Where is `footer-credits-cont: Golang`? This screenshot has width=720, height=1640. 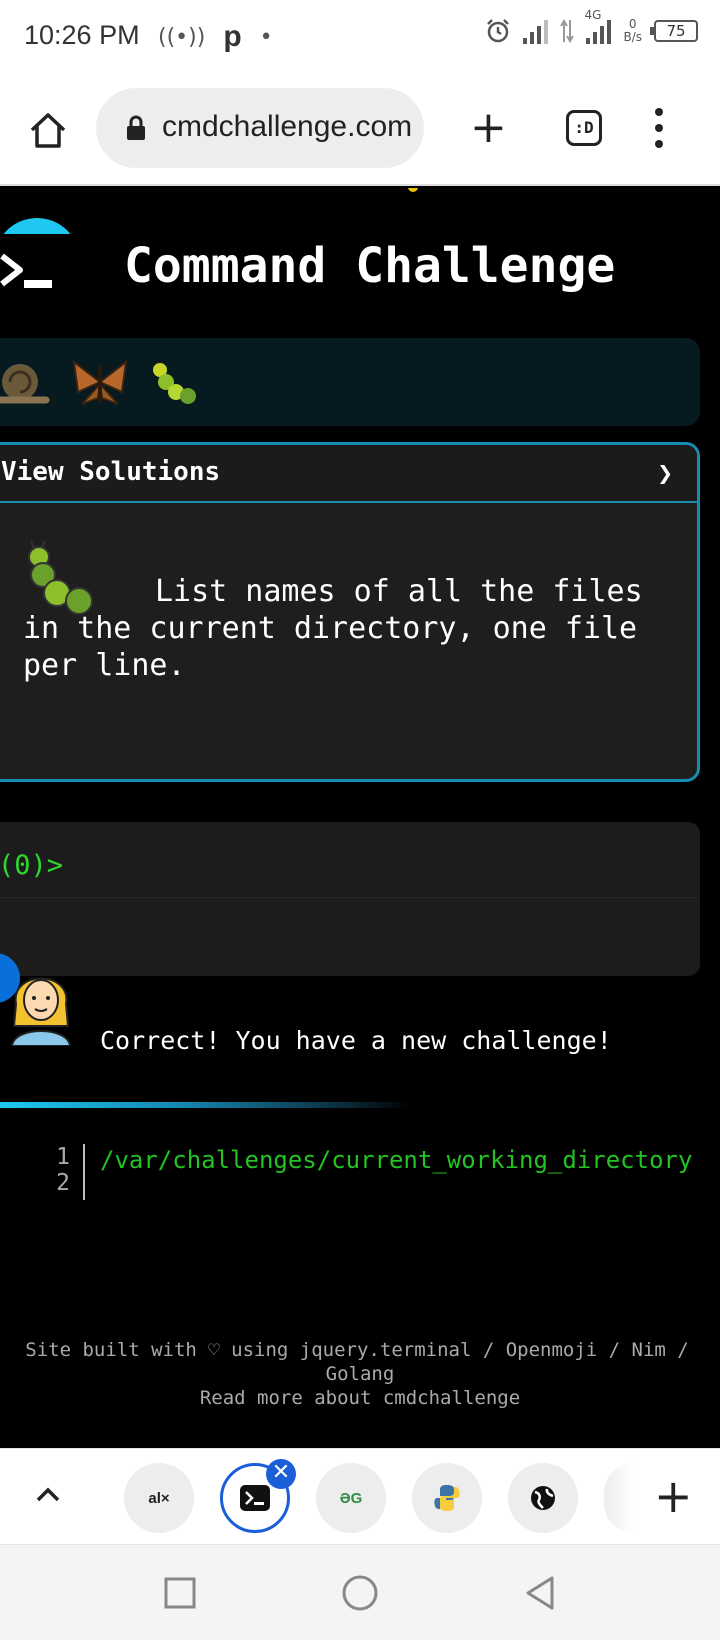 footer-credits-cont: Golang is located at coordinates (360, 1374).